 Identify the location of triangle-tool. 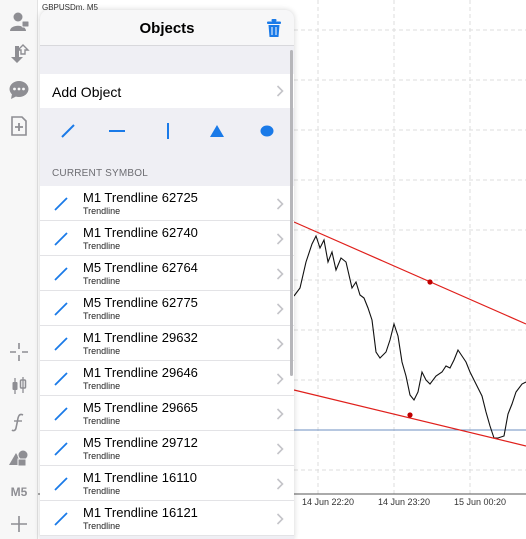
(217, 131).